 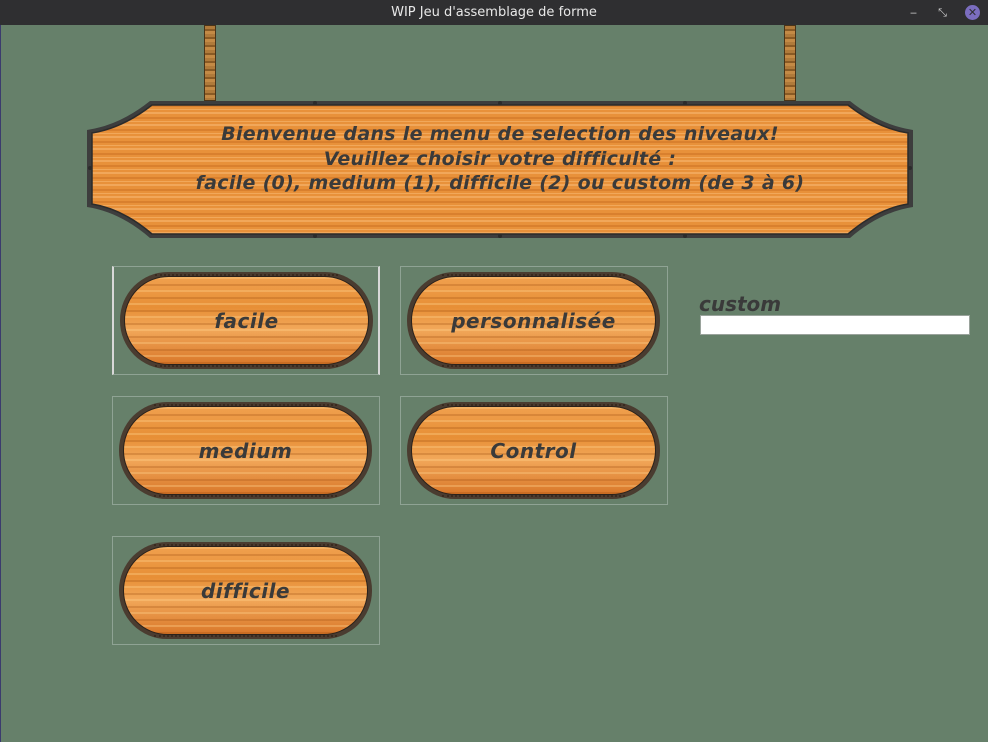 I want to click on sign-line-2: Veuillez choisir votre difficulté :, so click(x=500, y=158).